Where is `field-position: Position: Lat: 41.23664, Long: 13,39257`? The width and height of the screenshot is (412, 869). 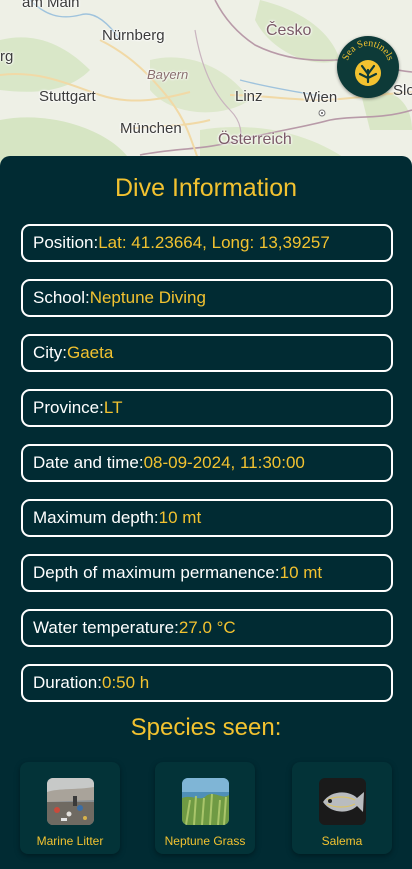
field-position: Position: Lat: 41.23664, Long: 13,39257 is located at coordinates (207, 243).